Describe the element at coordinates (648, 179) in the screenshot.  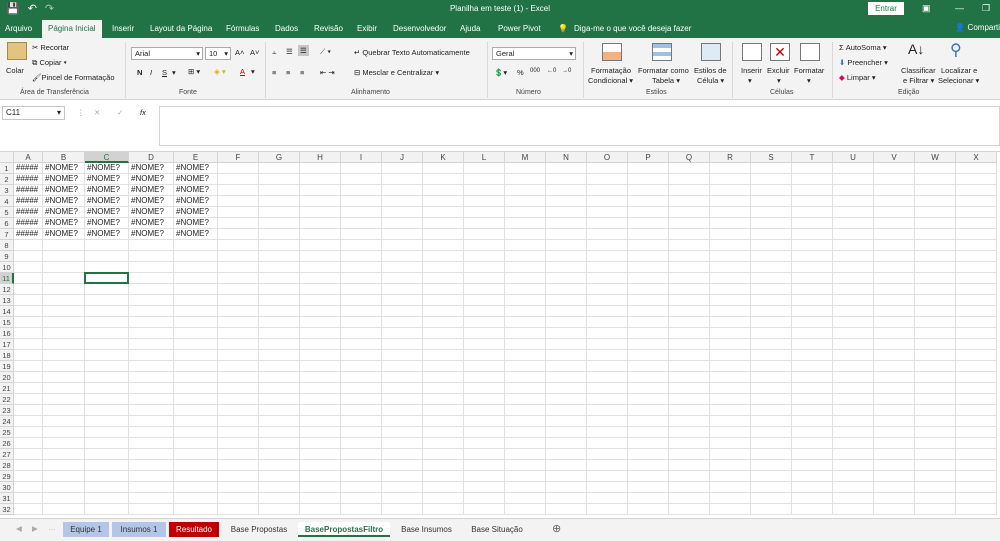
I see `cell-p2` at that location.